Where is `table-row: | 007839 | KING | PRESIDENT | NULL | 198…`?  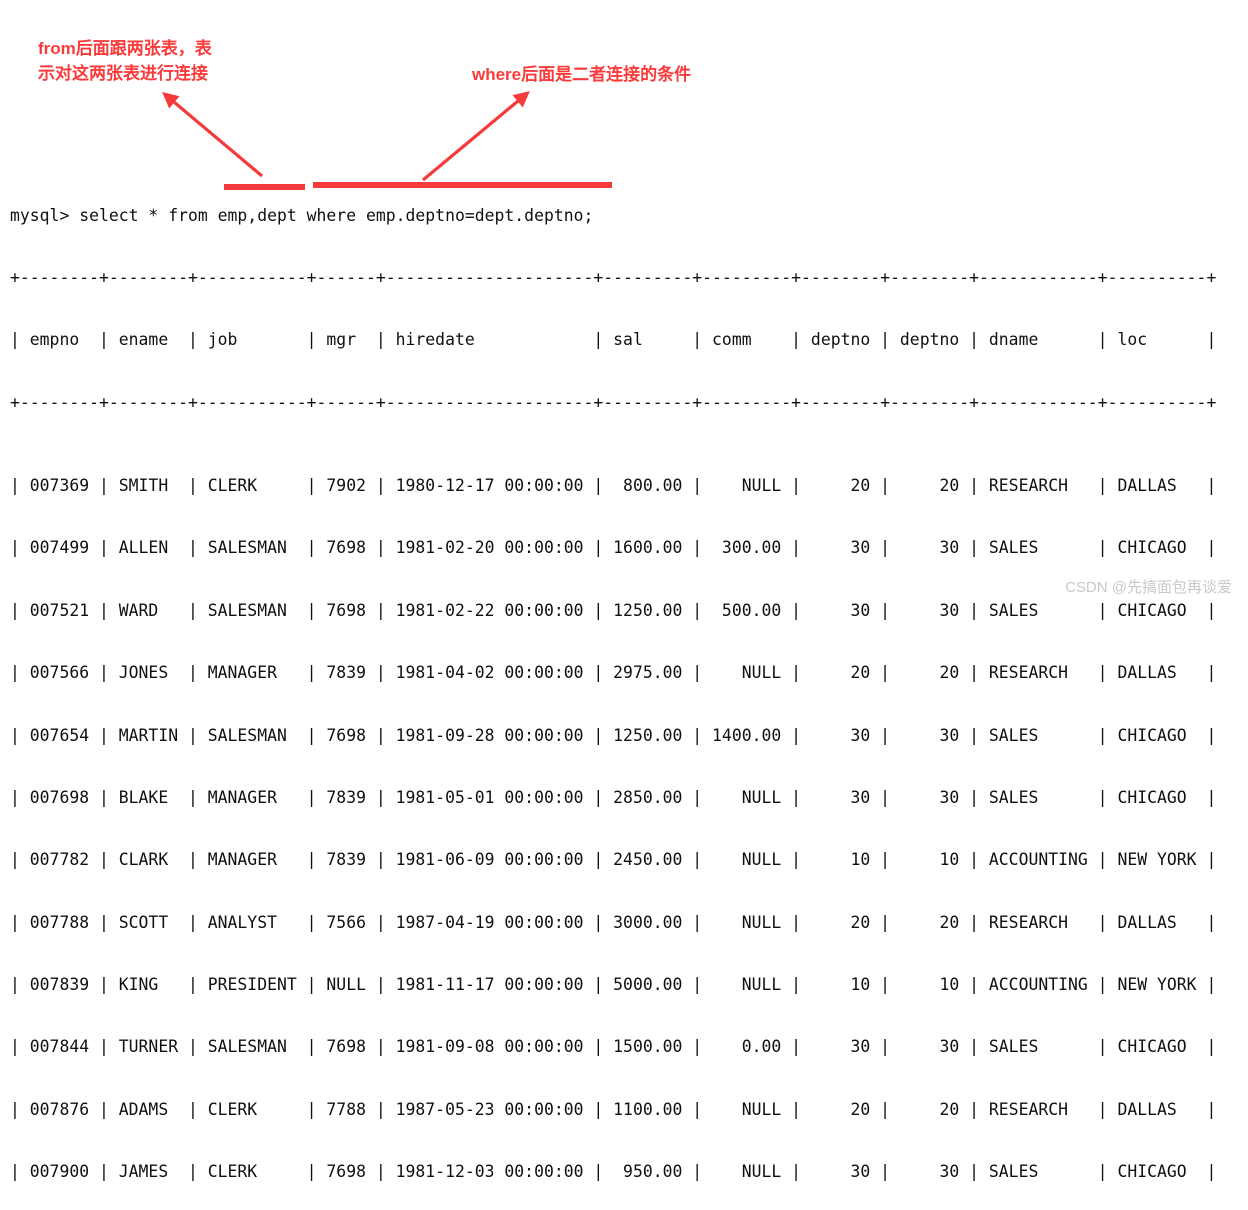
table-row: | 007839 | KING | PRESIDENT | NULL | 198… is located at coordinates (613, 985).